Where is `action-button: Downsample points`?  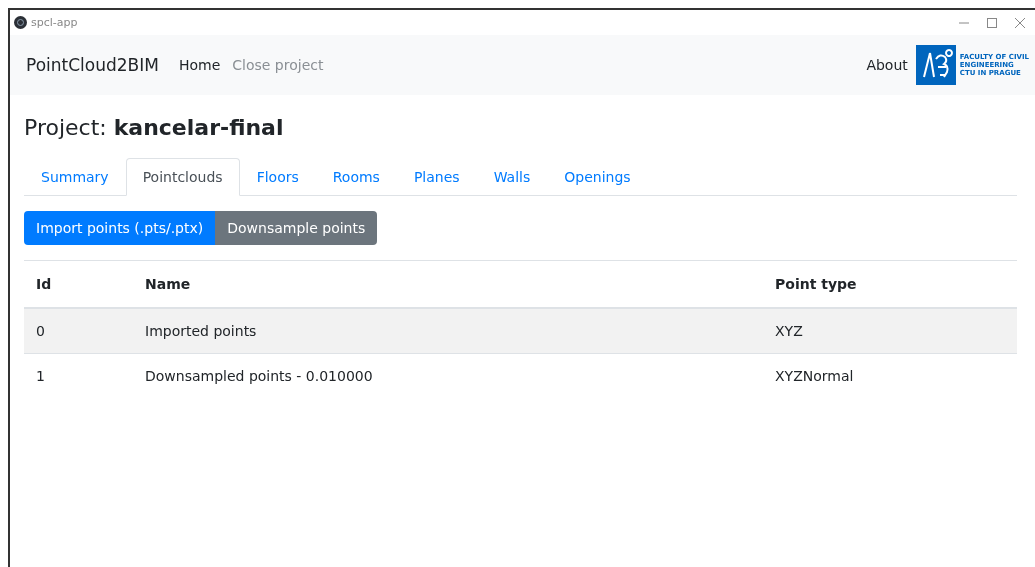 action-button: Downsample points is located at coordinates (296, 228).